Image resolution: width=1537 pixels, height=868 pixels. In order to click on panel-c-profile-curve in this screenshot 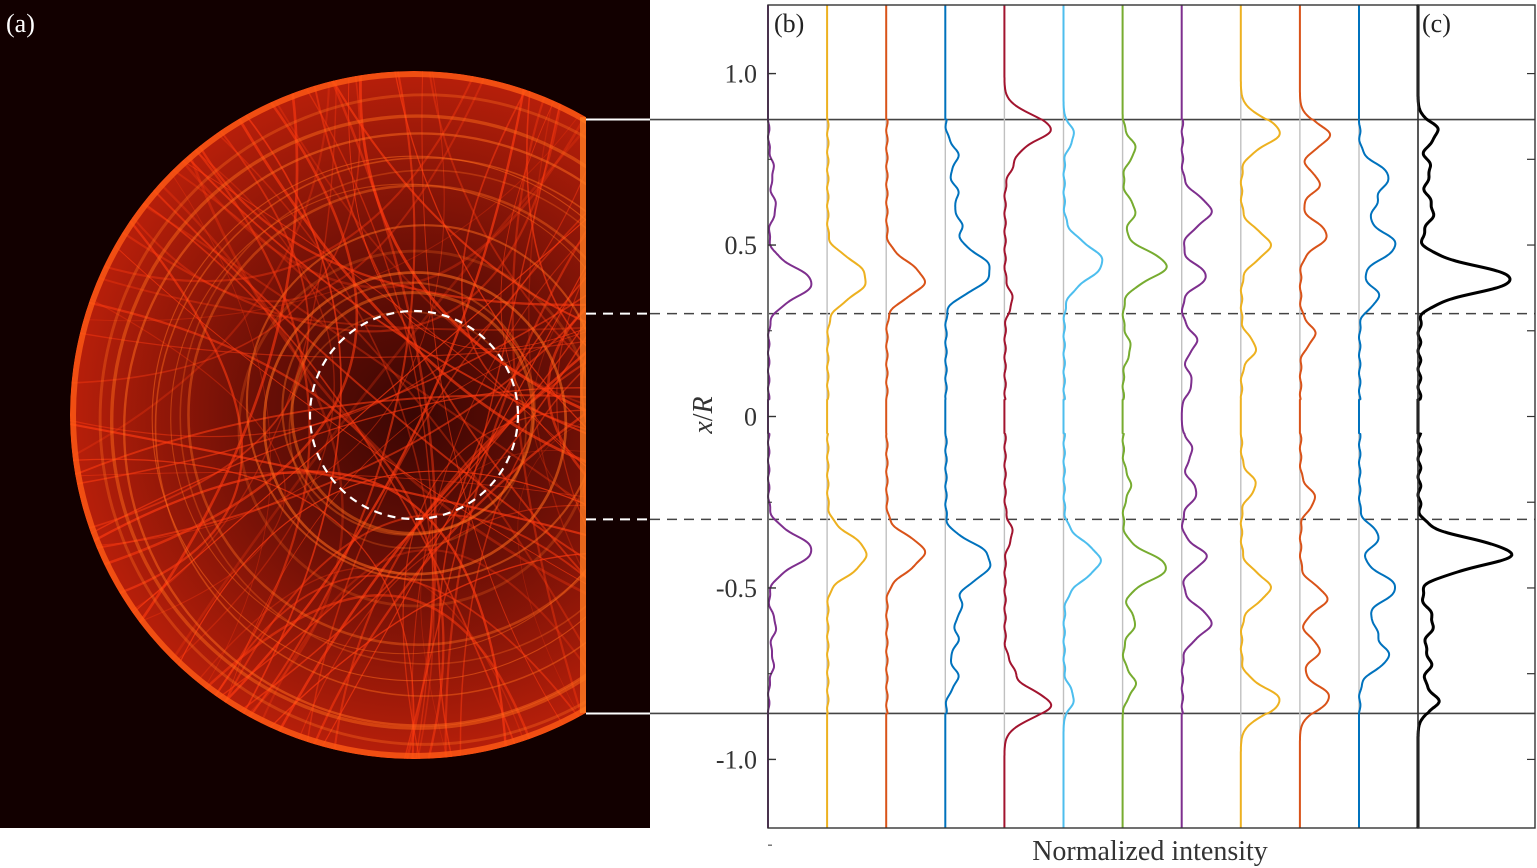, I will do `click(1465, 416)`.